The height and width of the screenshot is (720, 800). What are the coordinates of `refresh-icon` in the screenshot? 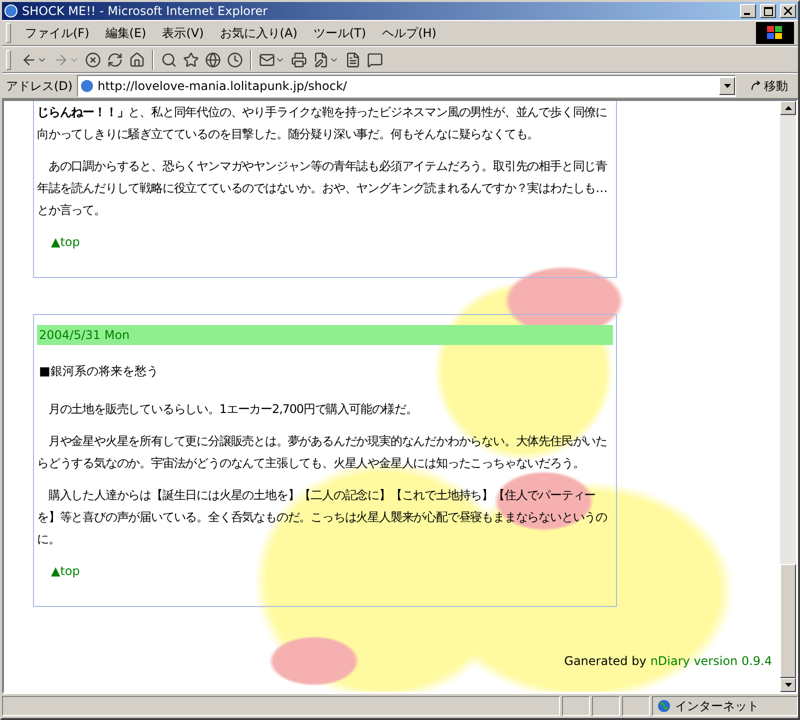 It's located at (115, 60).